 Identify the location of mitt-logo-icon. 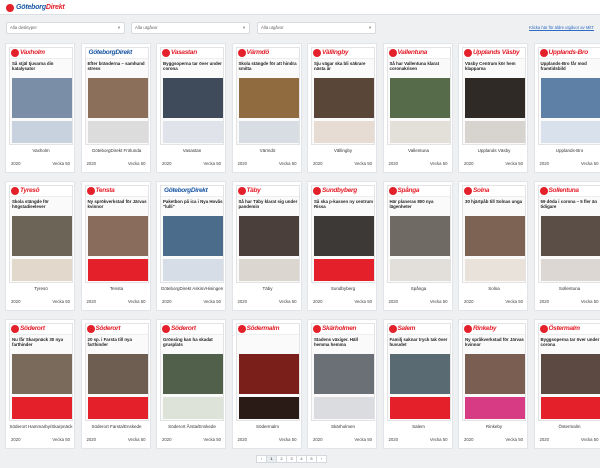
(241, 53).